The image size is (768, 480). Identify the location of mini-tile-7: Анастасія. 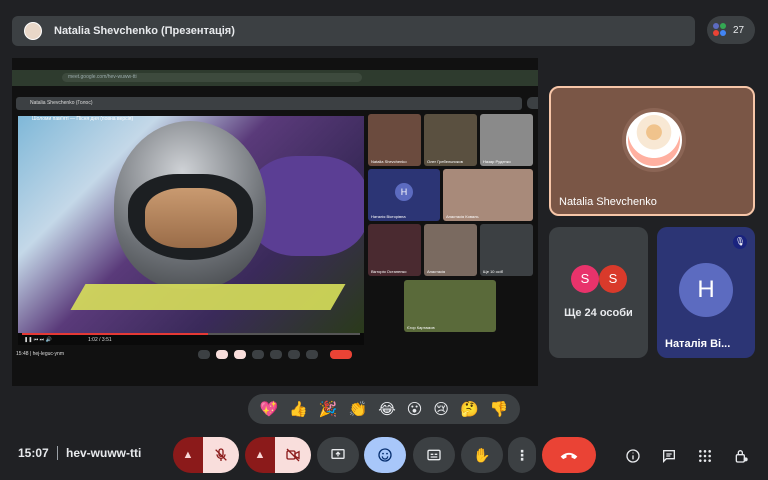
(450, 250).